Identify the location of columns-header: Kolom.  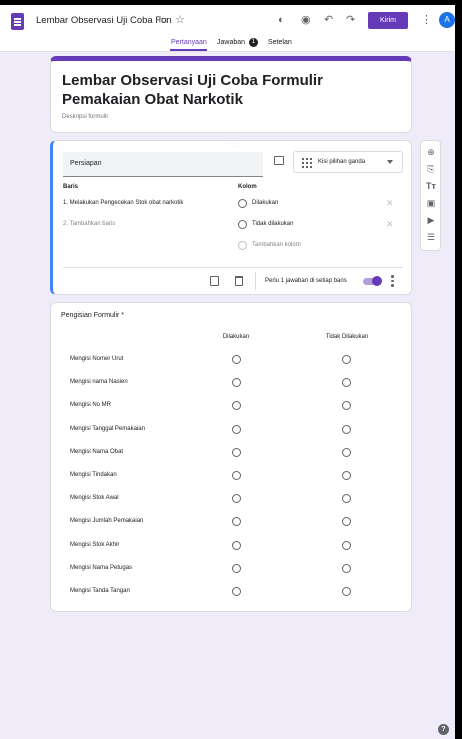
(247, 187).